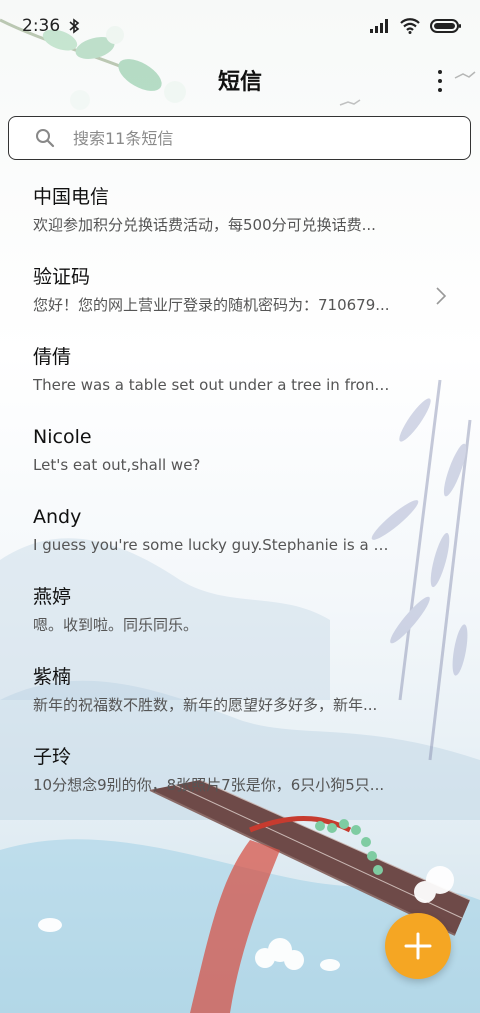 The image size is (480, 1013). I want to click on conversation-name: 验证码, so click(62, 277).